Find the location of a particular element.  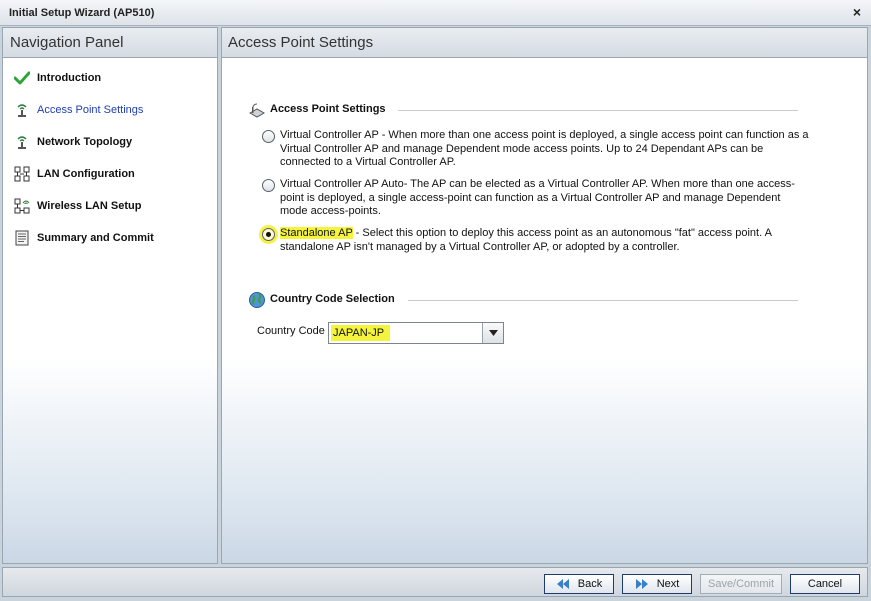

cancel-button: Cancel is located at coordinates (825, 584).